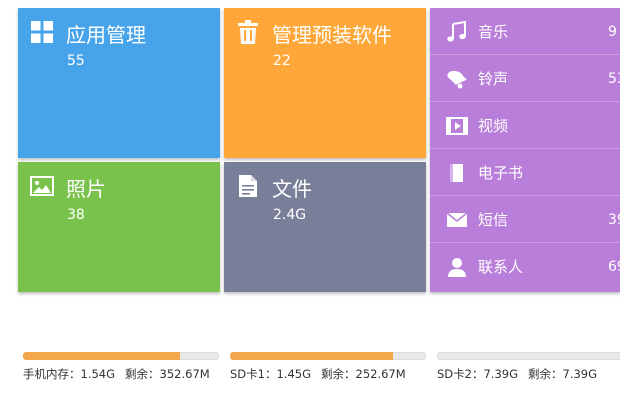  Describe the element at coordinates (493, 32) in the screenshot. I see `media-item-label: 音乐` at that location.